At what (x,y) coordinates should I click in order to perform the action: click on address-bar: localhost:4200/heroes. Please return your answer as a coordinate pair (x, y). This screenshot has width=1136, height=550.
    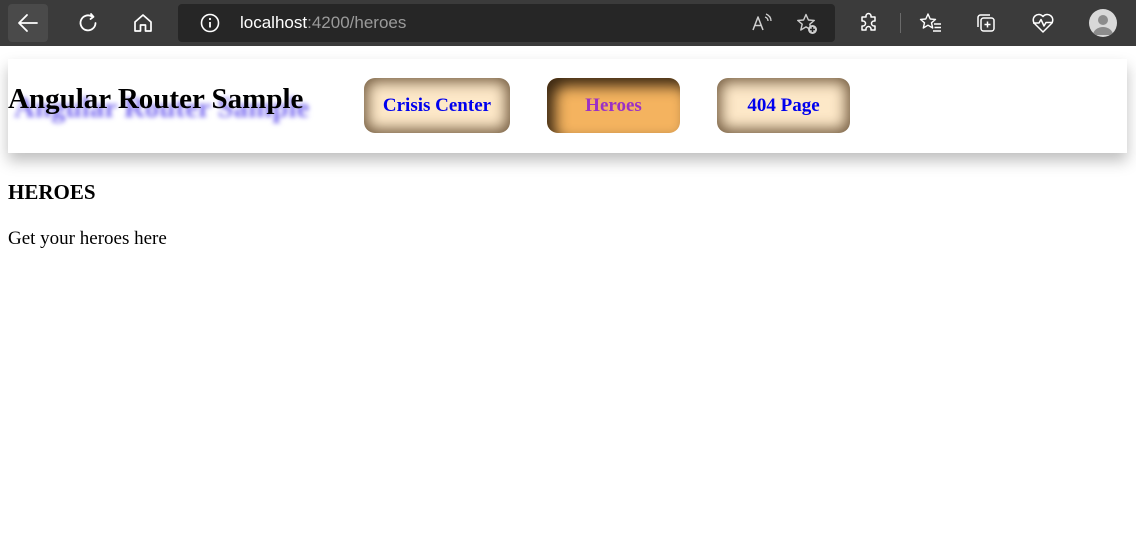
    Looking at the image, I should click on (506, 23).